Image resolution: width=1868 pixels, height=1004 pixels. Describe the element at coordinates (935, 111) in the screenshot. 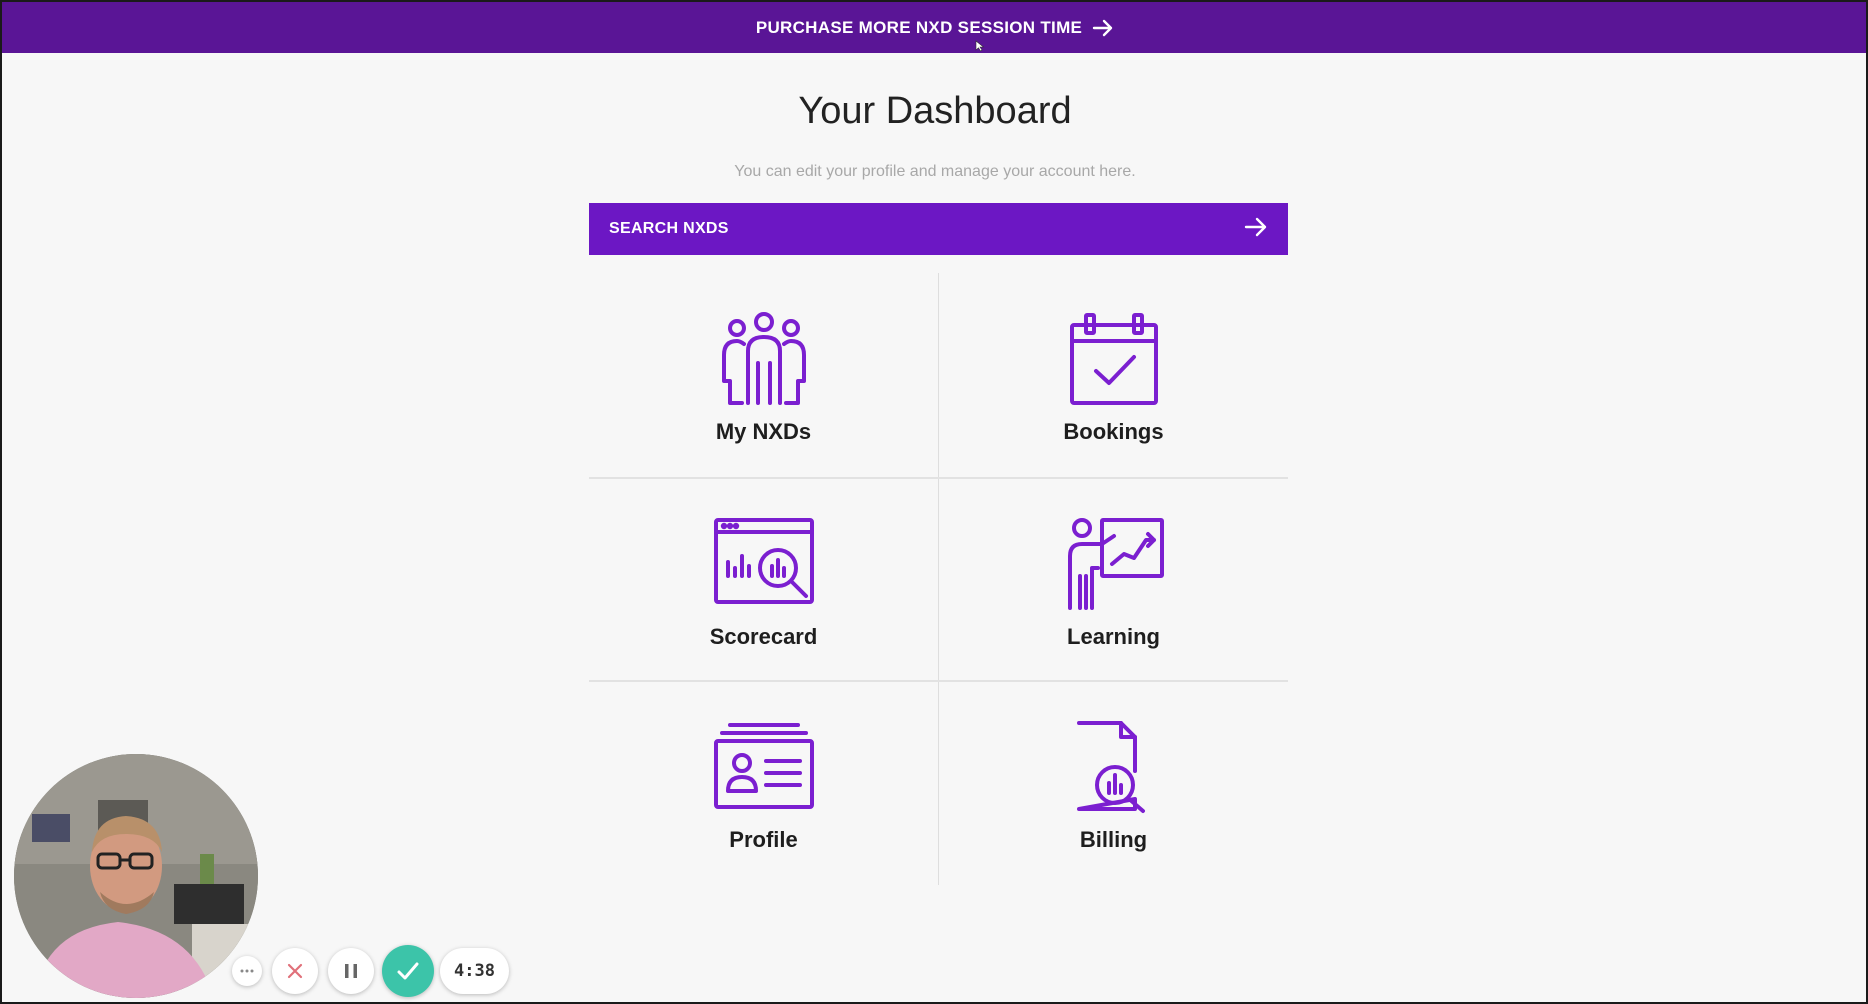

I see `page-title: Your Dashboard` at that location.